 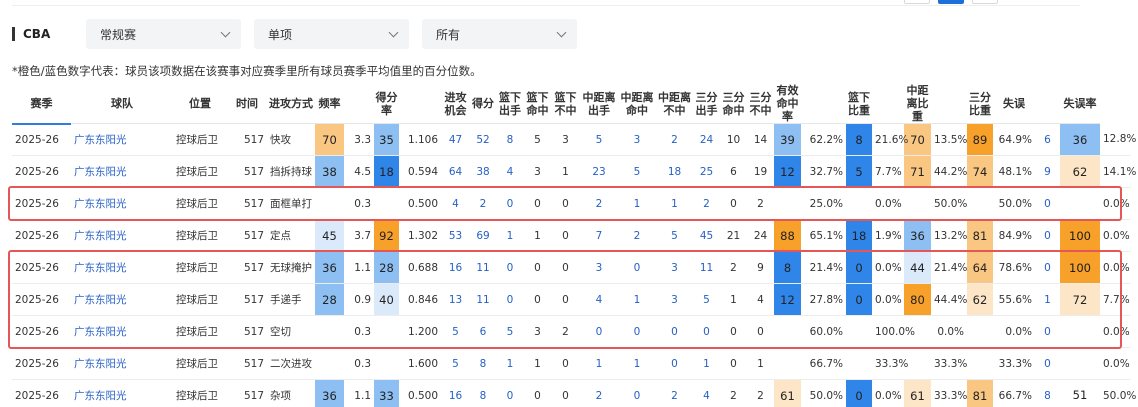 What do you see at coordinates (760, 235) in the screenshot?
I see `three-missed-cell: 24` at bounding box center [760, 235].